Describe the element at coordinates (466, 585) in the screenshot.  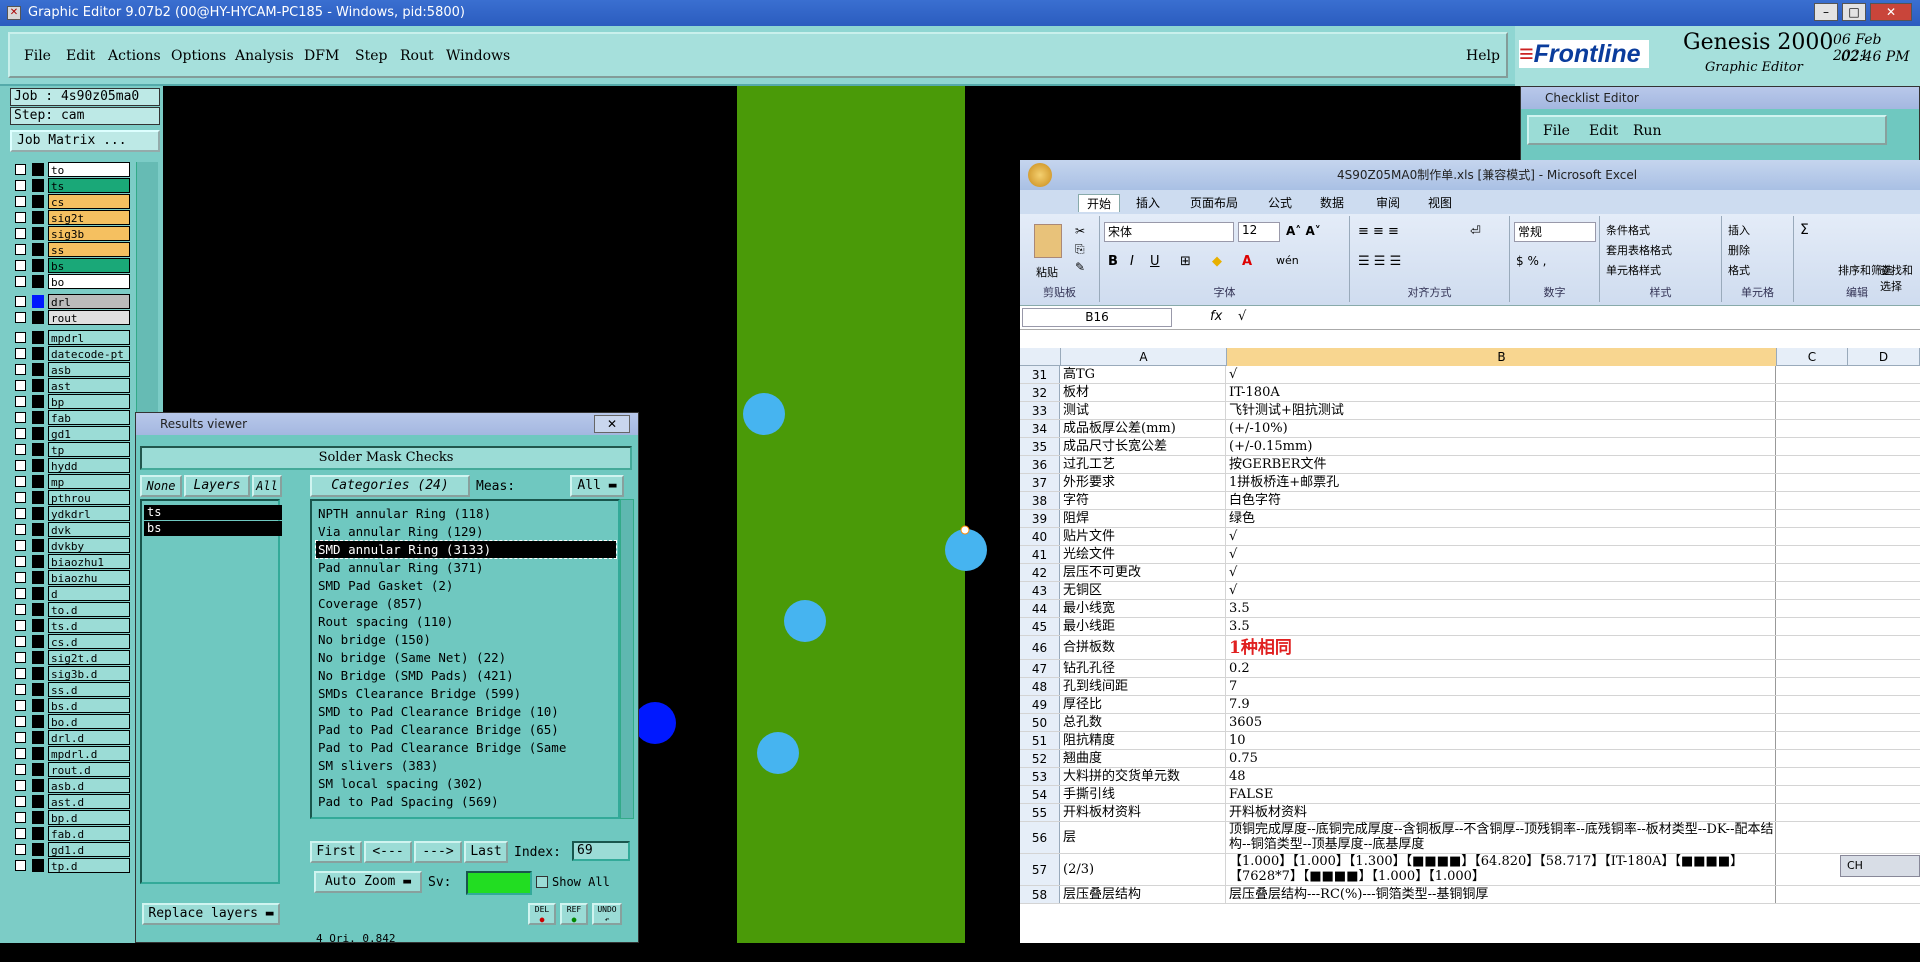
I see `category-item: SMD Pad Gasket (2)` at that location.